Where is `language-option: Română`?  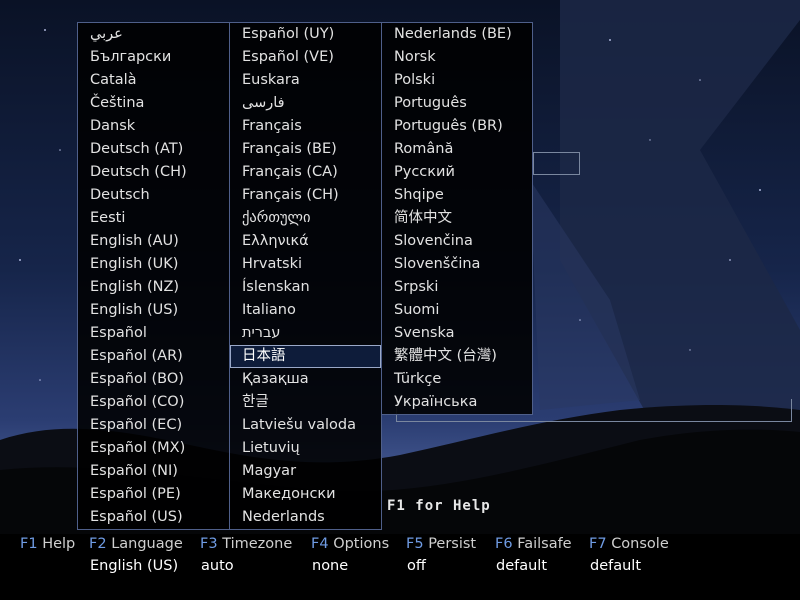 language-option: Română is located at coordinates (457, 149).